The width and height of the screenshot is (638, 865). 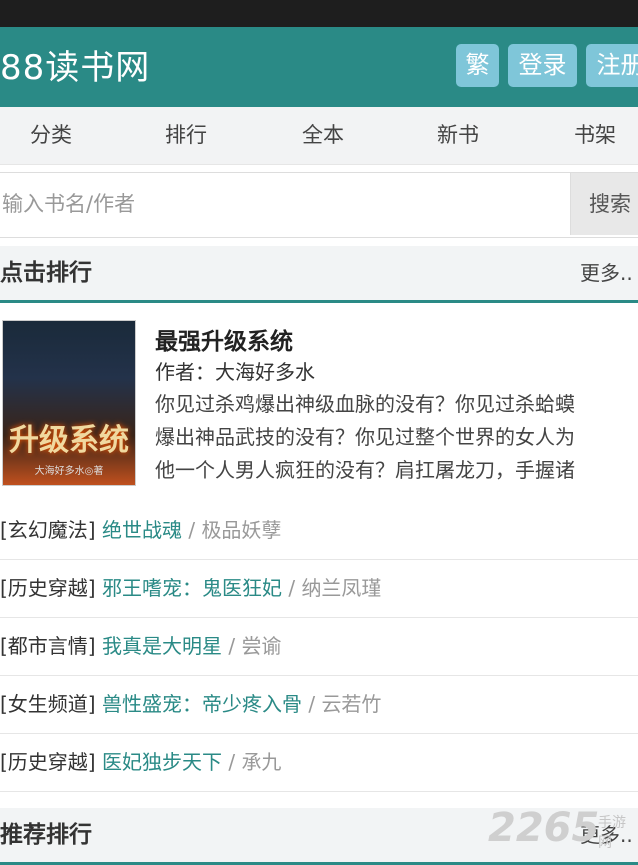 What do you see at coordinates (319, 763) in the screenshot?
I see `rank-list-item: [历史穿越] 医妃独步天下 / 承九` at bounding box center [319, 763].